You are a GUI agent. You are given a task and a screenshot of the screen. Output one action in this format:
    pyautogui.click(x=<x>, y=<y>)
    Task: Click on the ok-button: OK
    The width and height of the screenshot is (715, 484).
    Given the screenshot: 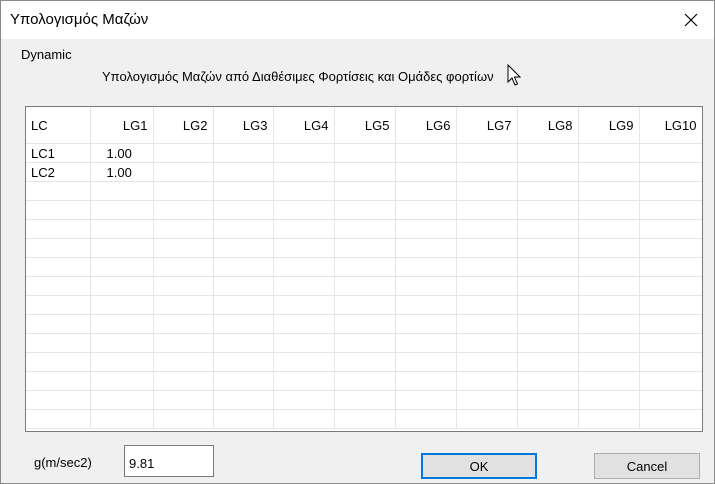 What is the action you would take?
    pyautogui.click(x=479, y=466)
    